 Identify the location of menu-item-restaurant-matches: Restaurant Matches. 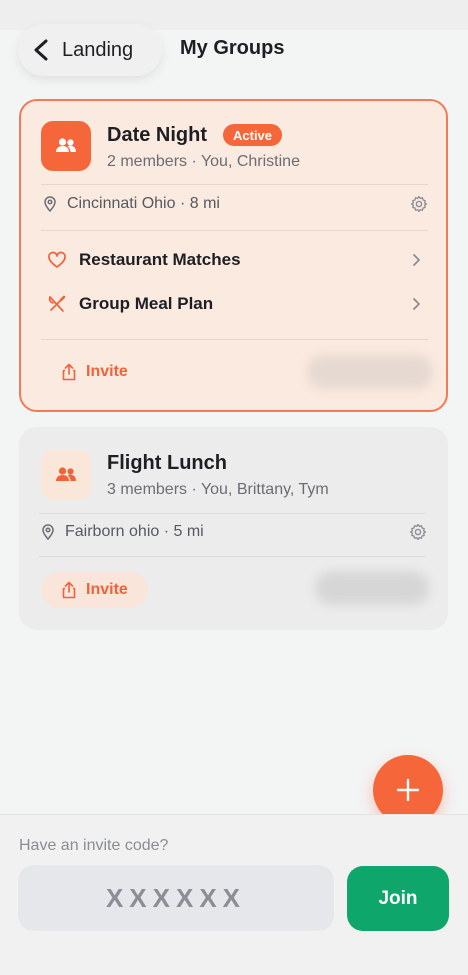
(234, 260).